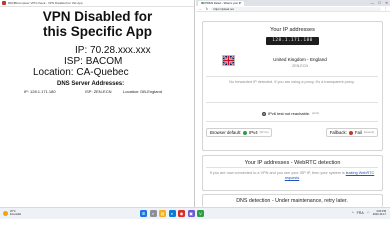 The image size is (390, 240). Describe the element at coordinates (97, 31) in the screenshot. I see `vpn-heading-line-2: this Specific App` at that location.